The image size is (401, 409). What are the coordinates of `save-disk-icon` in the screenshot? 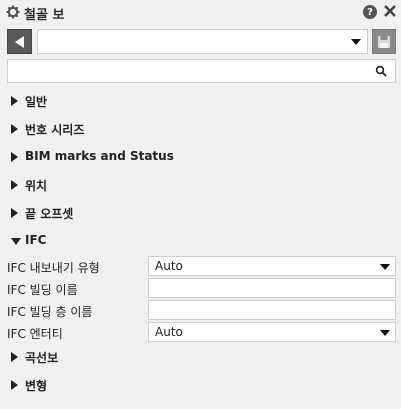 It's located at (384, 41).